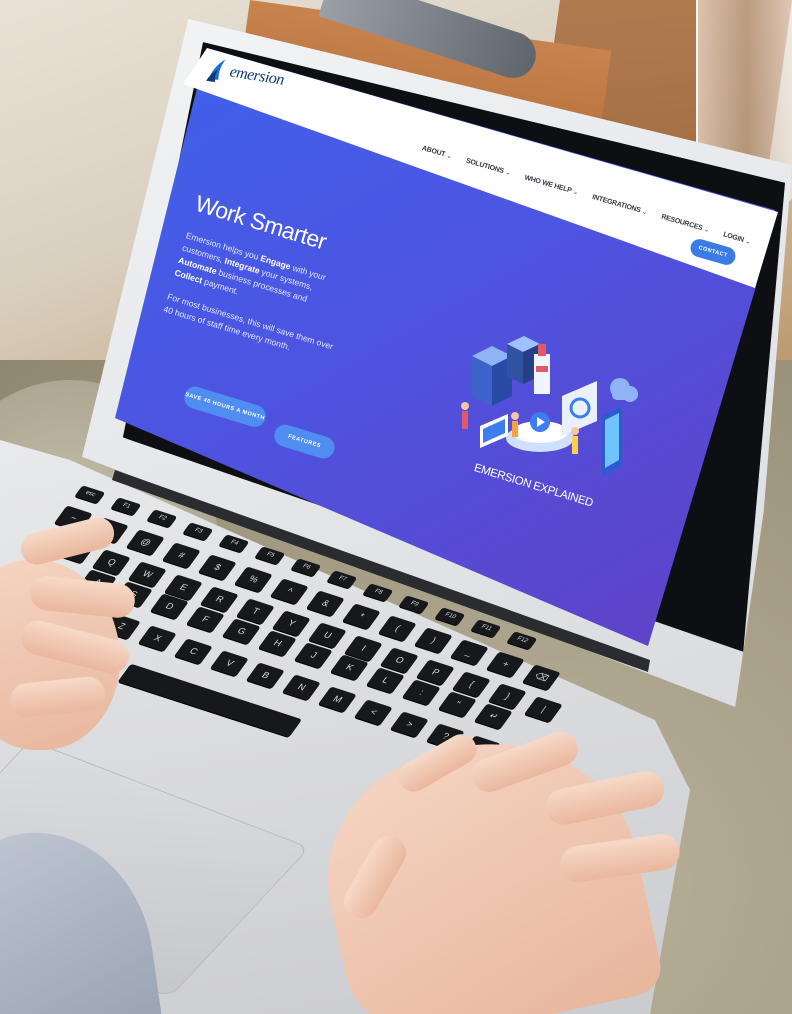 The width and height of the screenshot is (792, 1014). Describe the element at coordinates (157, 638) in the screenshot. I see `key-4-2: X` at that location.